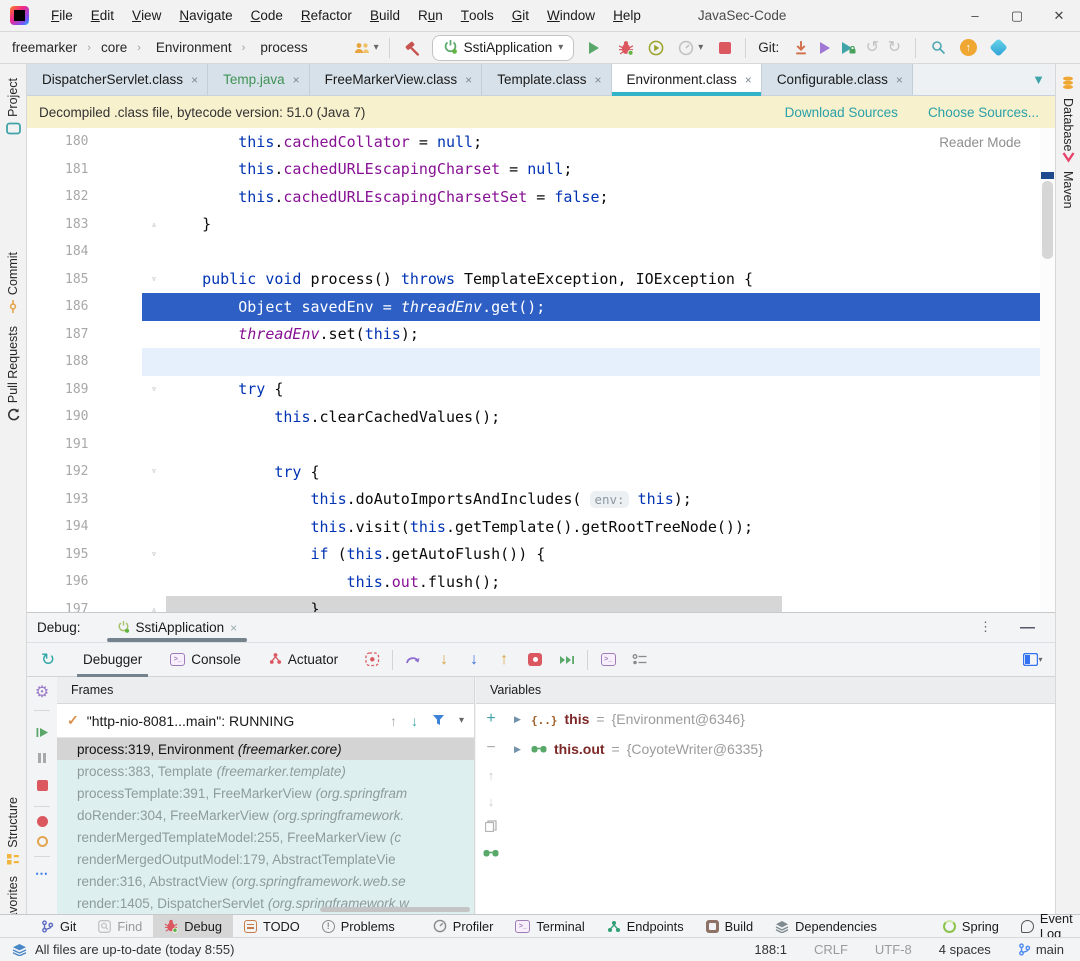 The image size is (1080, 961). I want to click on editor-tab: Configurable.class ×, so click(837, 79).